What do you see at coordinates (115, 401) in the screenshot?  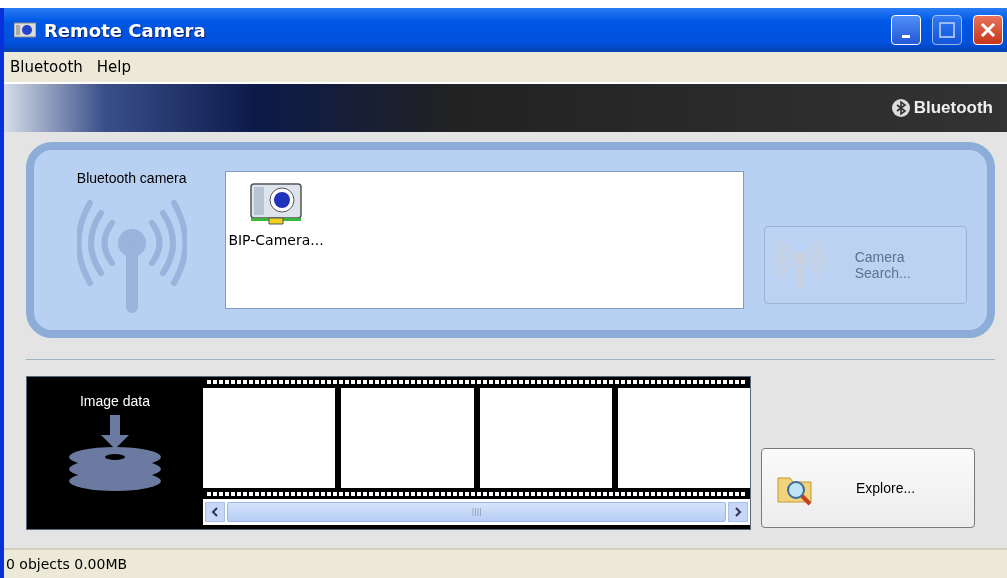 I see `panel-label: Image data` at bounding box center [115, 401].